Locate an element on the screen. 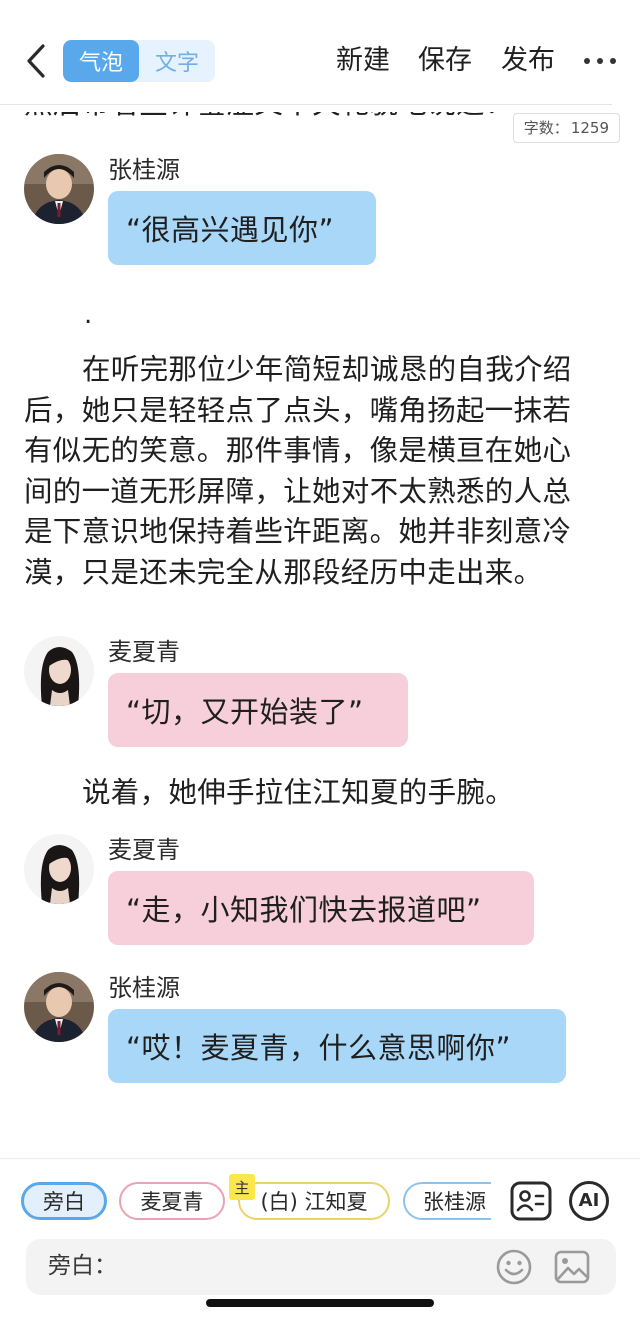  role-chip-zhang: 张桂源 is located at coordinates (447, 1201).